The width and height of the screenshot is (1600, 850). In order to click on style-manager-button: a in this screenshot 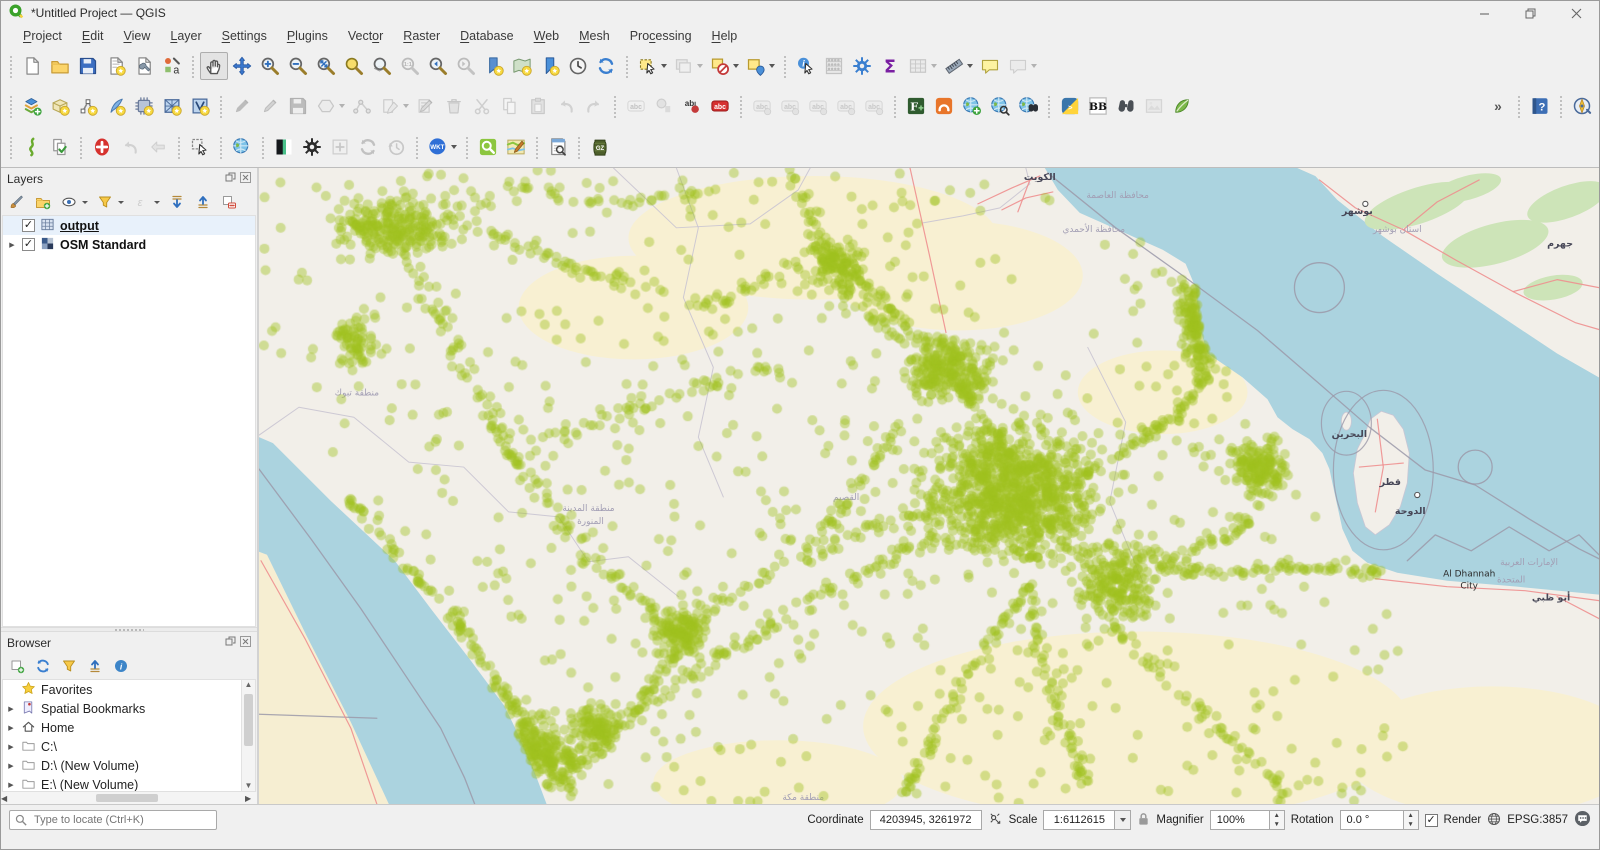, I will do `click(172, 66)`.